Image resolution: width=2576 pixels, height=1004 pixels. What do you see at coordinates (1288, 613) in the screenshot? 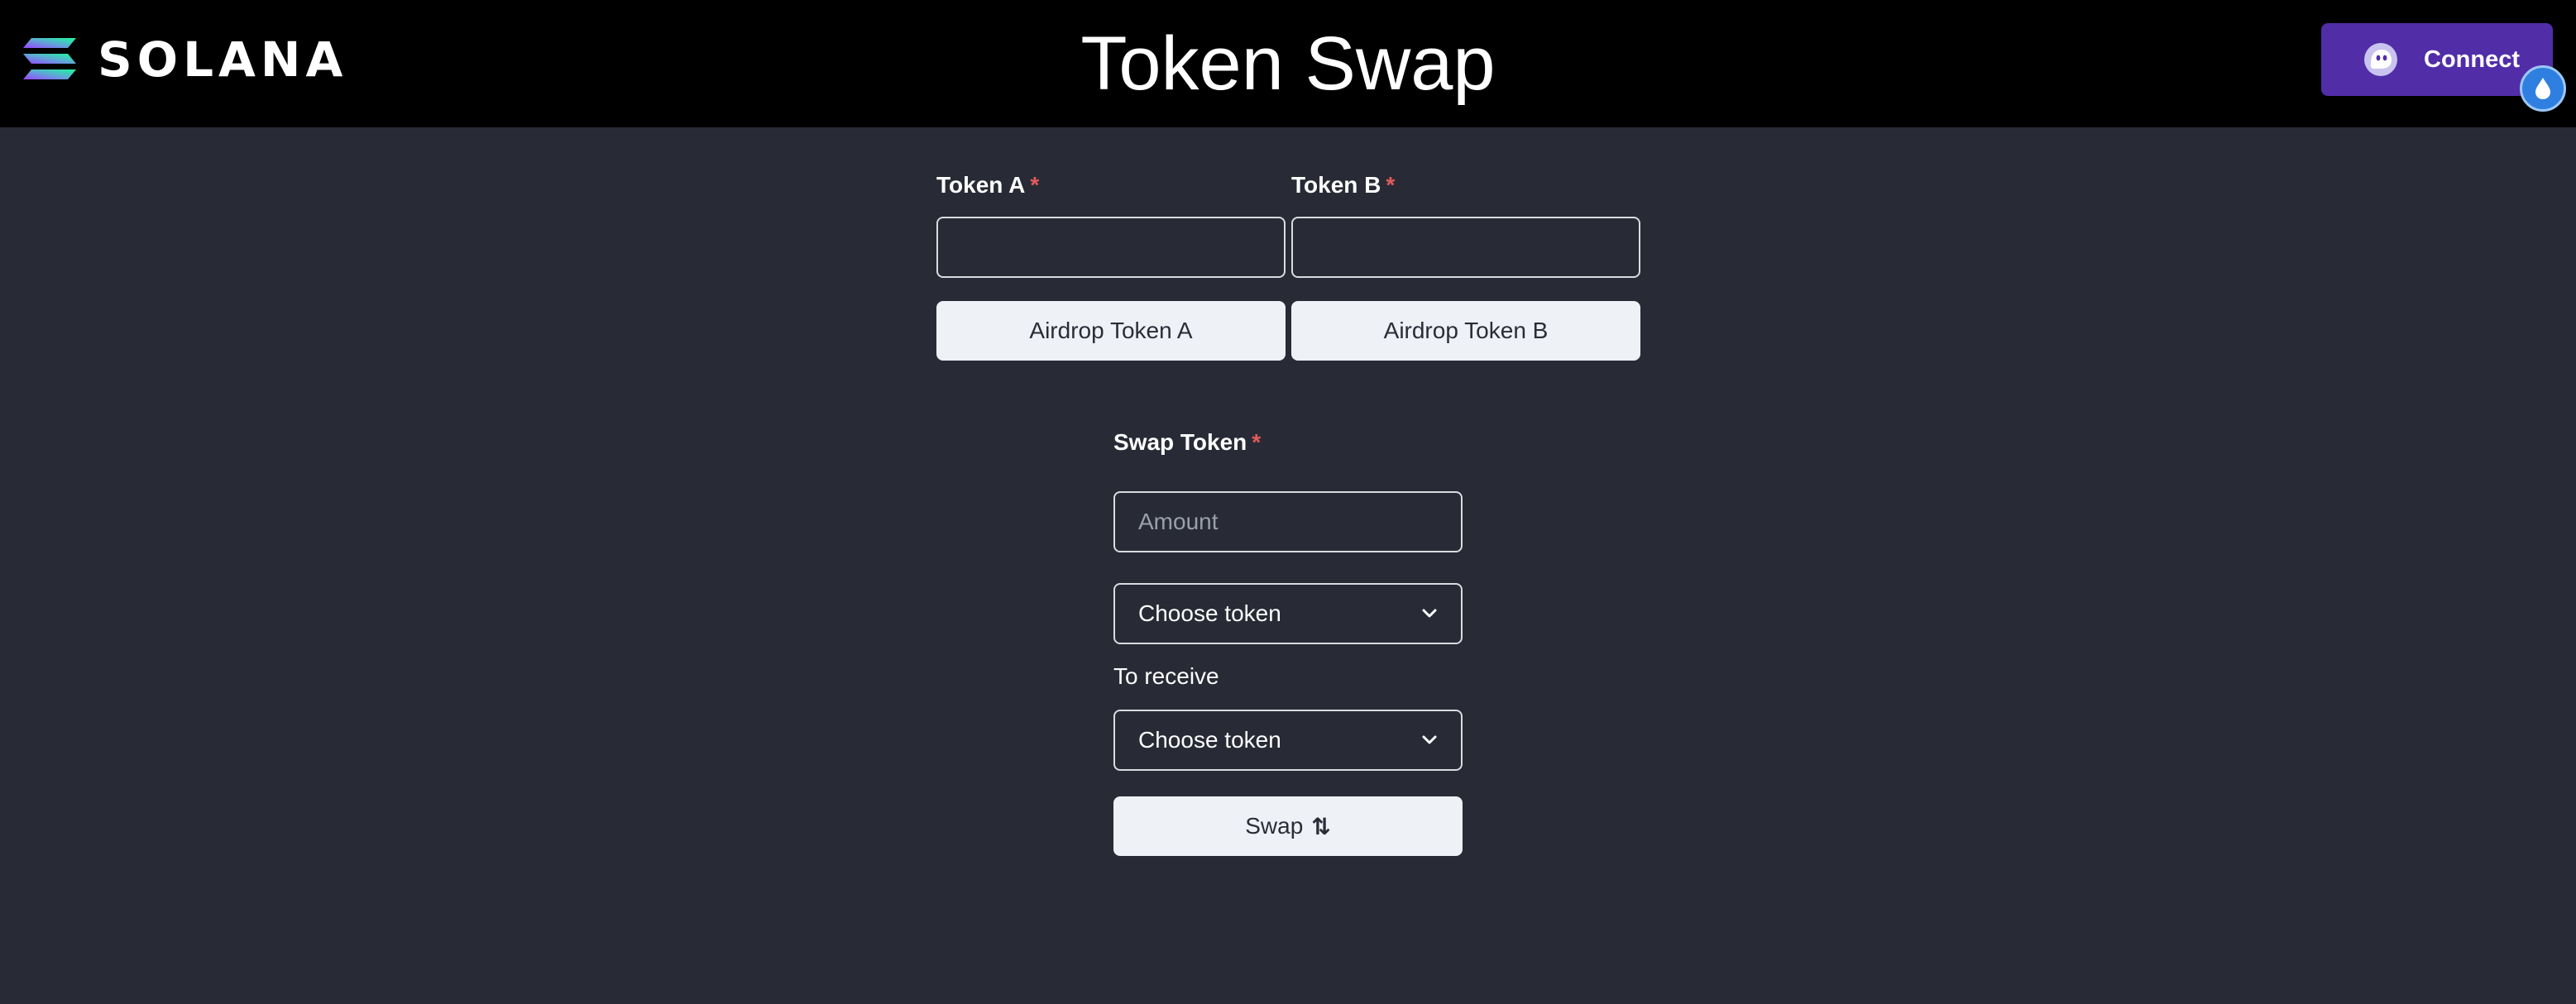
I see `from-token-select: Choose token` at bounding box center [1288, 613].